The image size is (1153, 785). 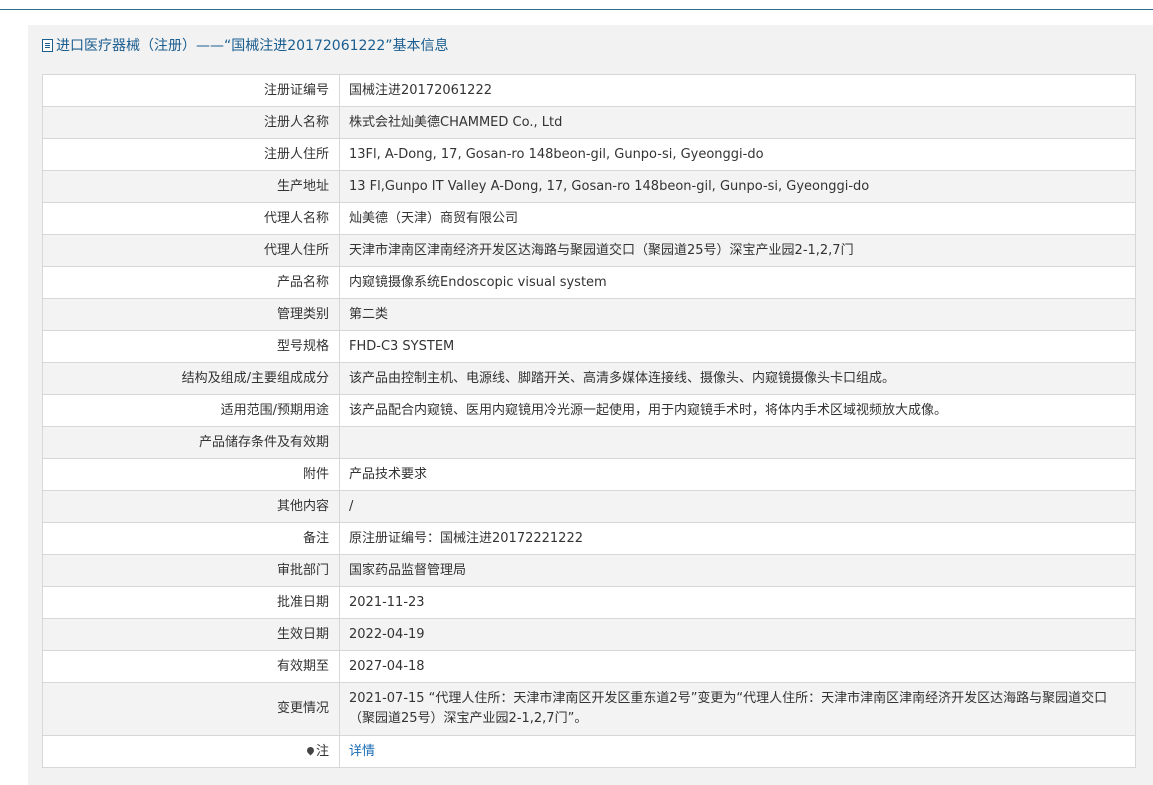 I want to click on row-value: /, so click(x=737, y=506).